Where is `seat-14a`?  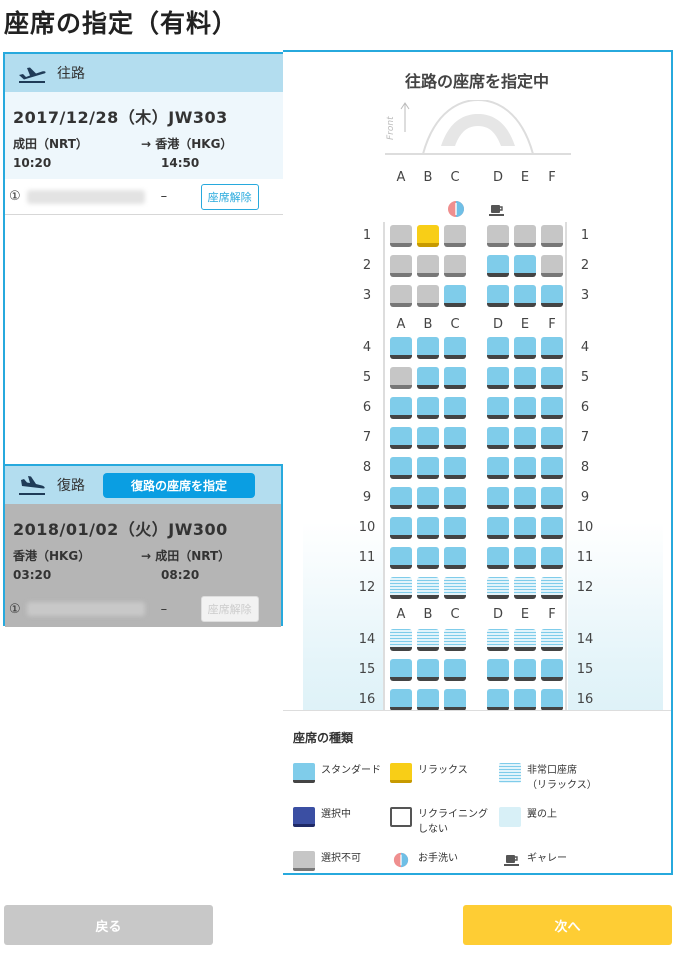 seat-14a is located at coordinates (401, 640).